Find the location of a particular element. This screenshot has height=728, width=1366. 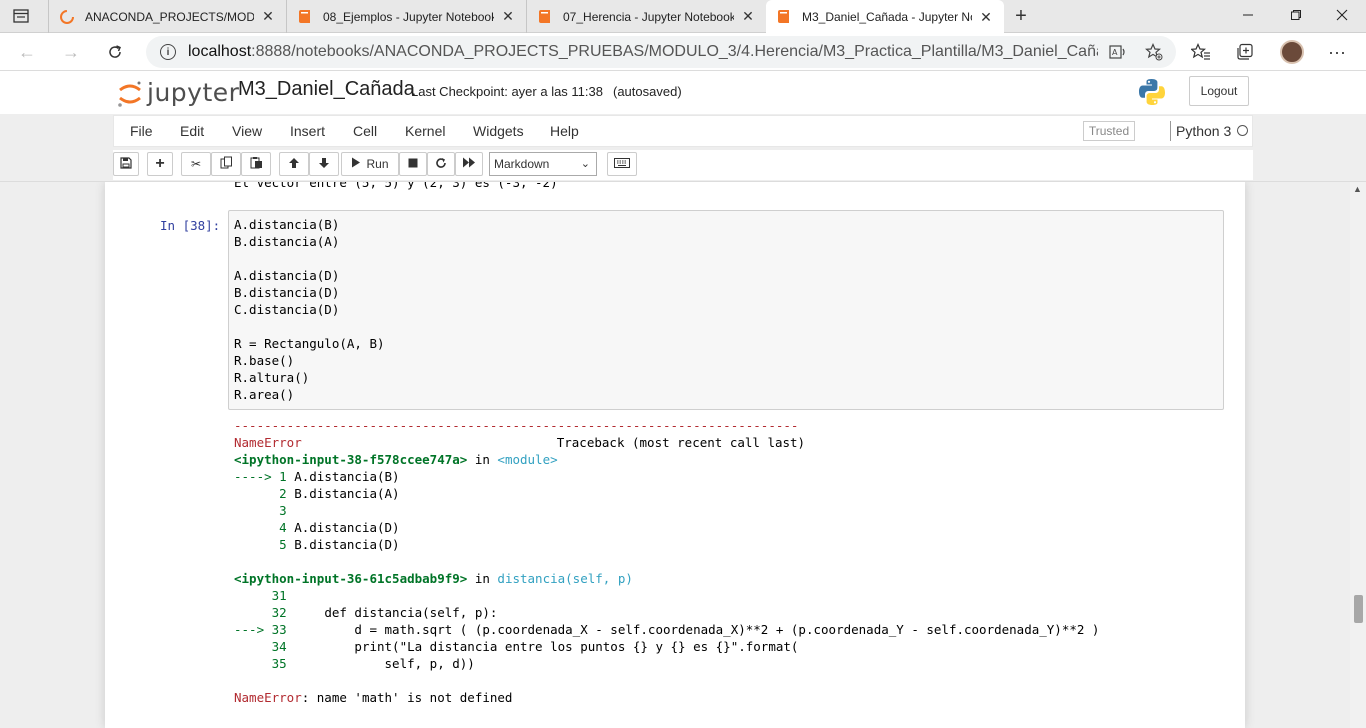

browser-tab-herencia: 07_Herencia - Jupyter Notebook ✕ is located at coordinates (646, 16).